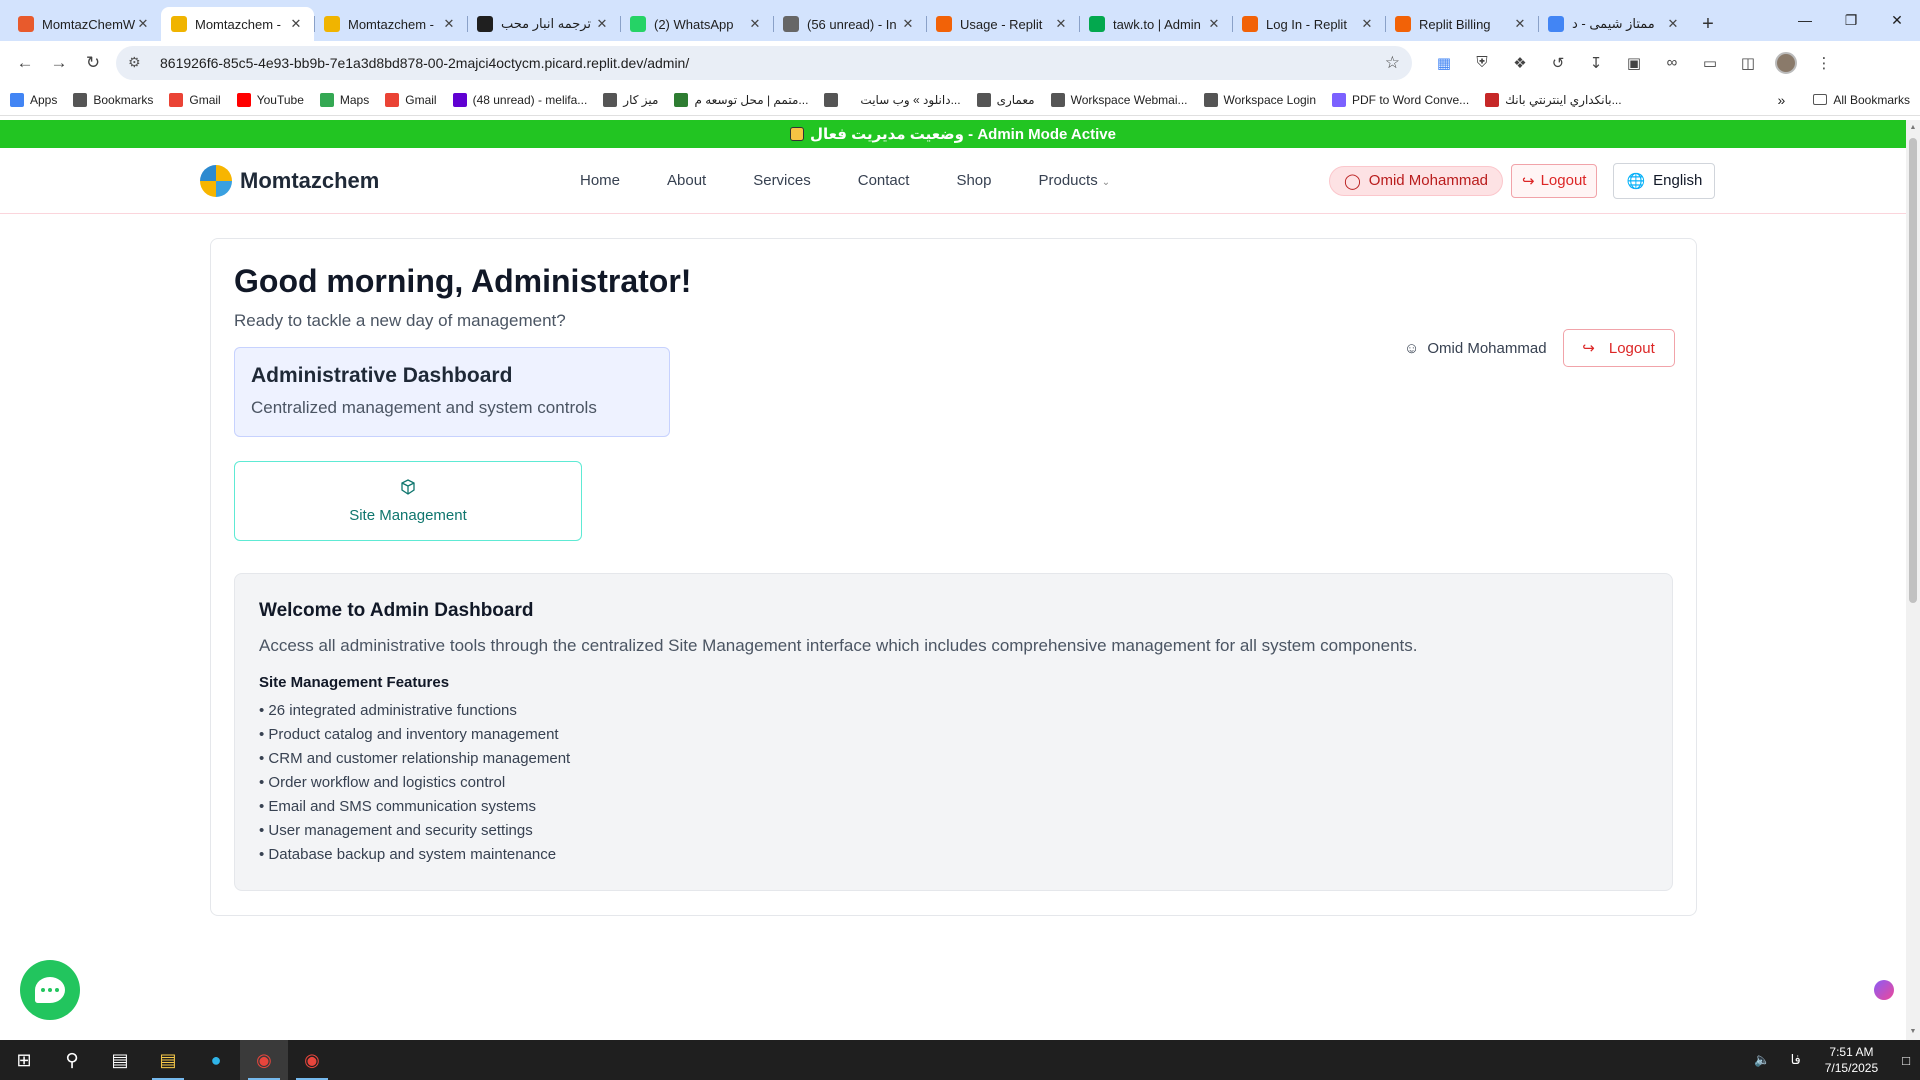 The height and width of the screenshot is (1080, 1920). I want to click on restore-icon: ❐, so click(1851, 20).